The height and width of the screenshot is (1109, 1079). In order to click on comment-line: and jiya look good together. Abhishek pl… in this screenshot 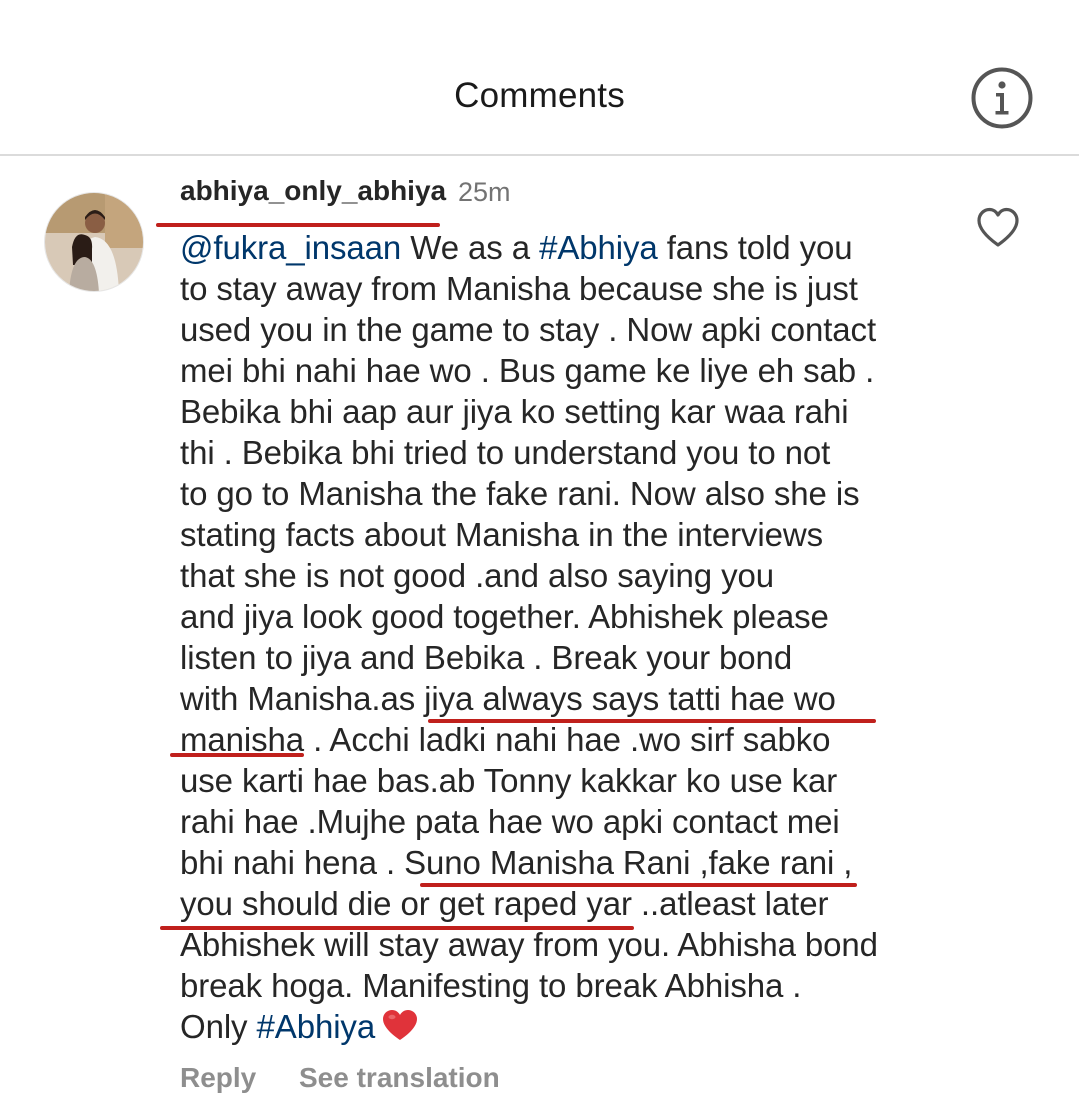, I will do `click(504, 616)`.